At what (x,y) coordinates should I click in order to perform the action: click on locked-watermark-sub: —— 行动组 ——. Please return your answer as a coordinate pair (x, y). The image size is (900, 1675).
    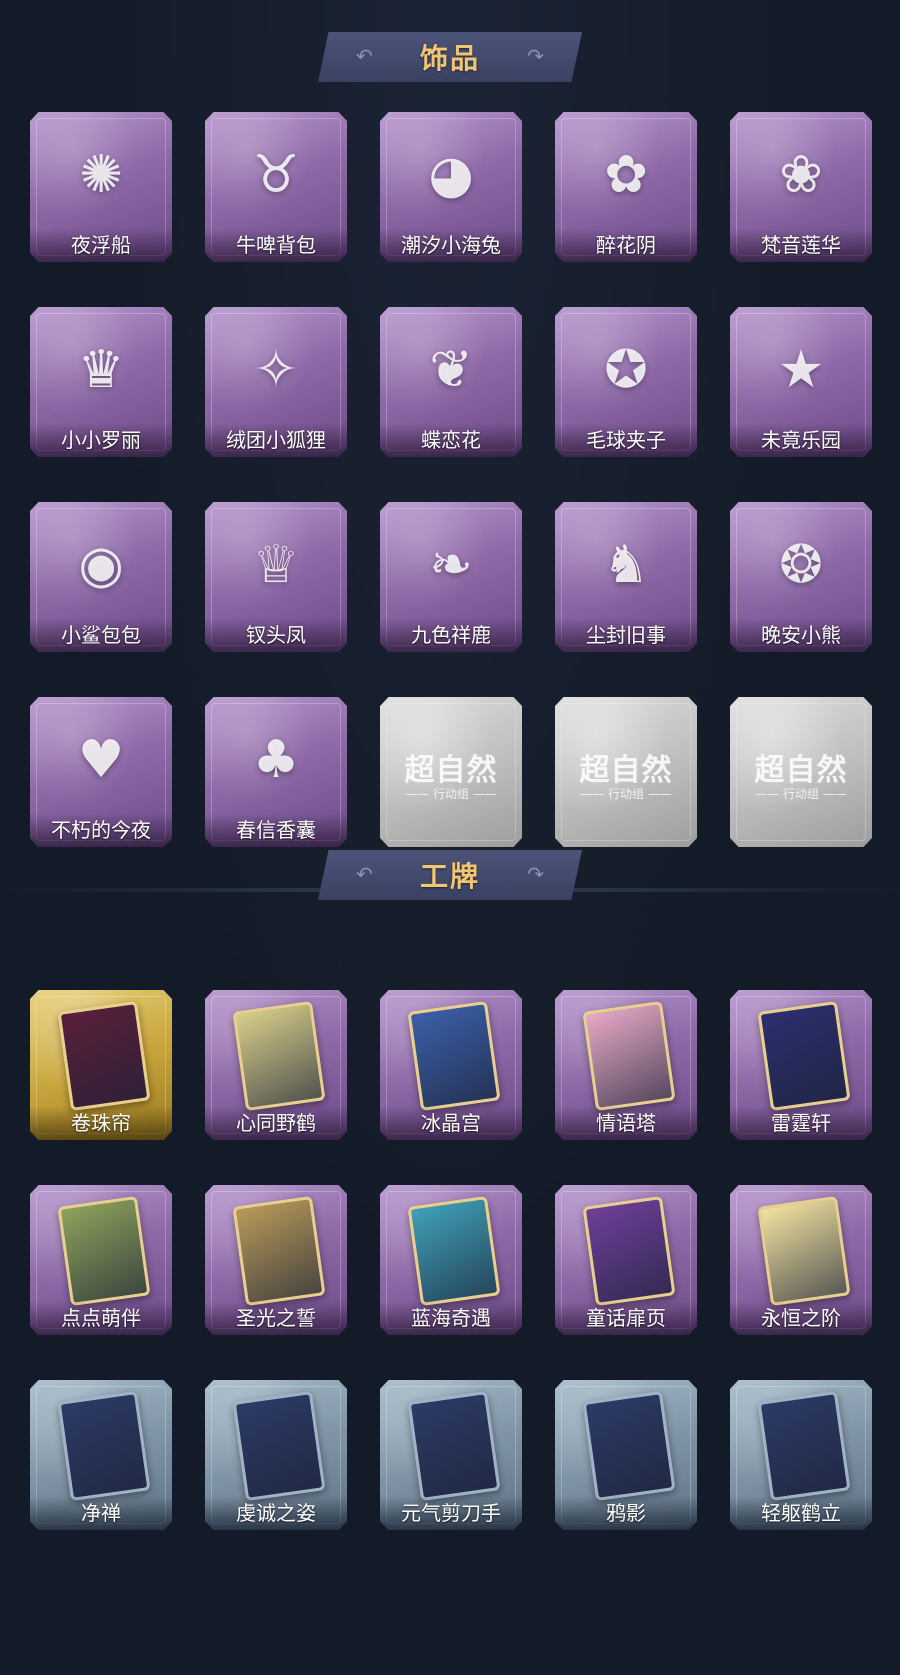
    Looking at the image, I should click on (801, 794).